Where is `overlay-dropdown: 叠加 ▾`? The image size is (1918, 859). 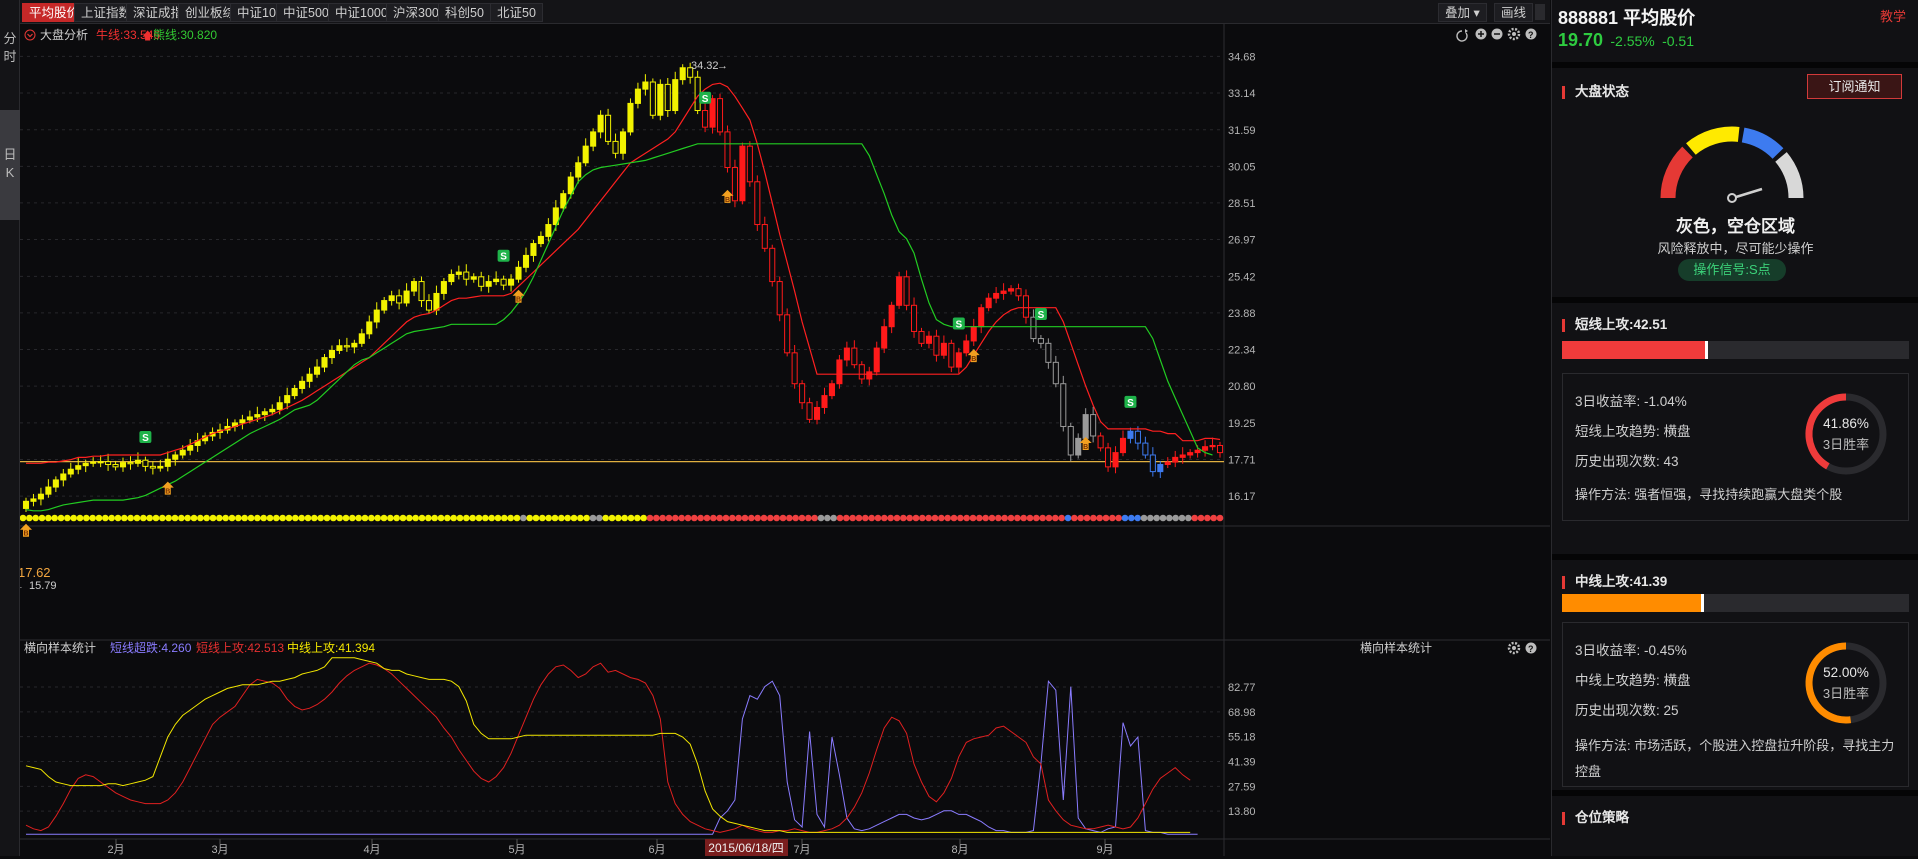
overlay-dropdown: 叠加 ▾ is located at coordinates (1462, 12).